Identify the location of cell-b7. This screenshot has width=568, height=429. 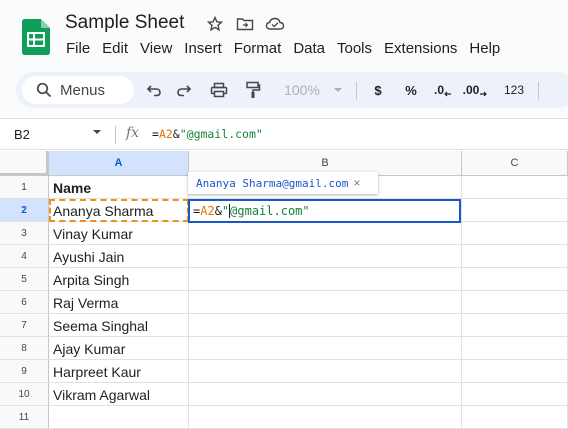
(325, 325).